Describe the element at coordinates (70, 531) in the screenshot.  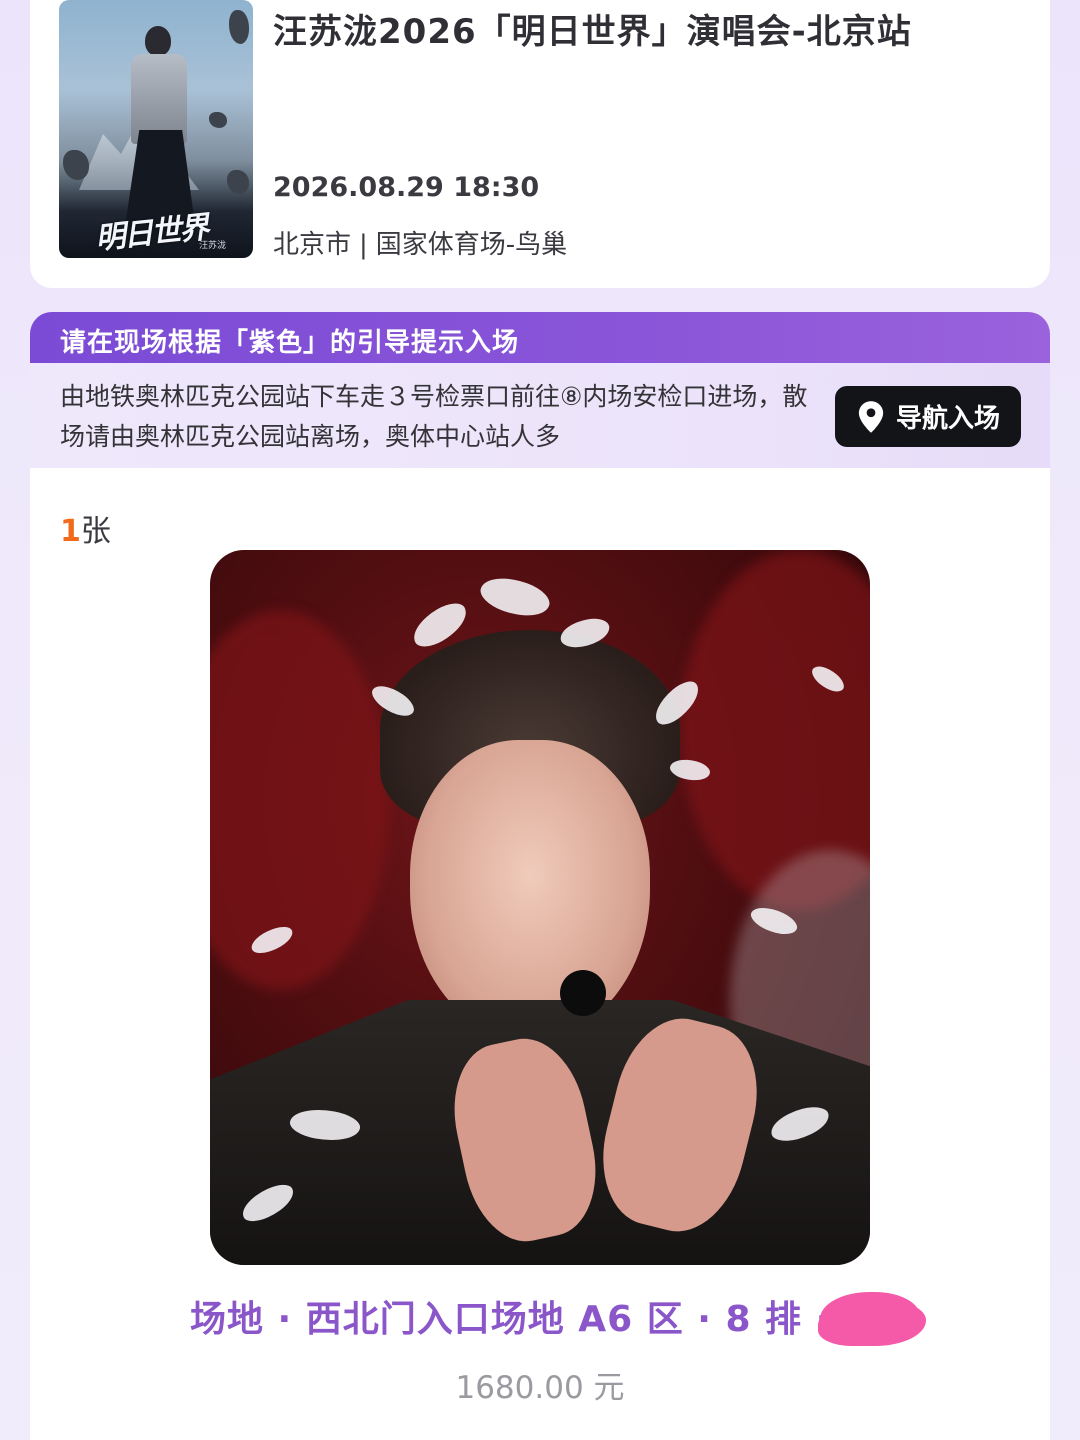
I see `ticket-count-number: 1` at that location.